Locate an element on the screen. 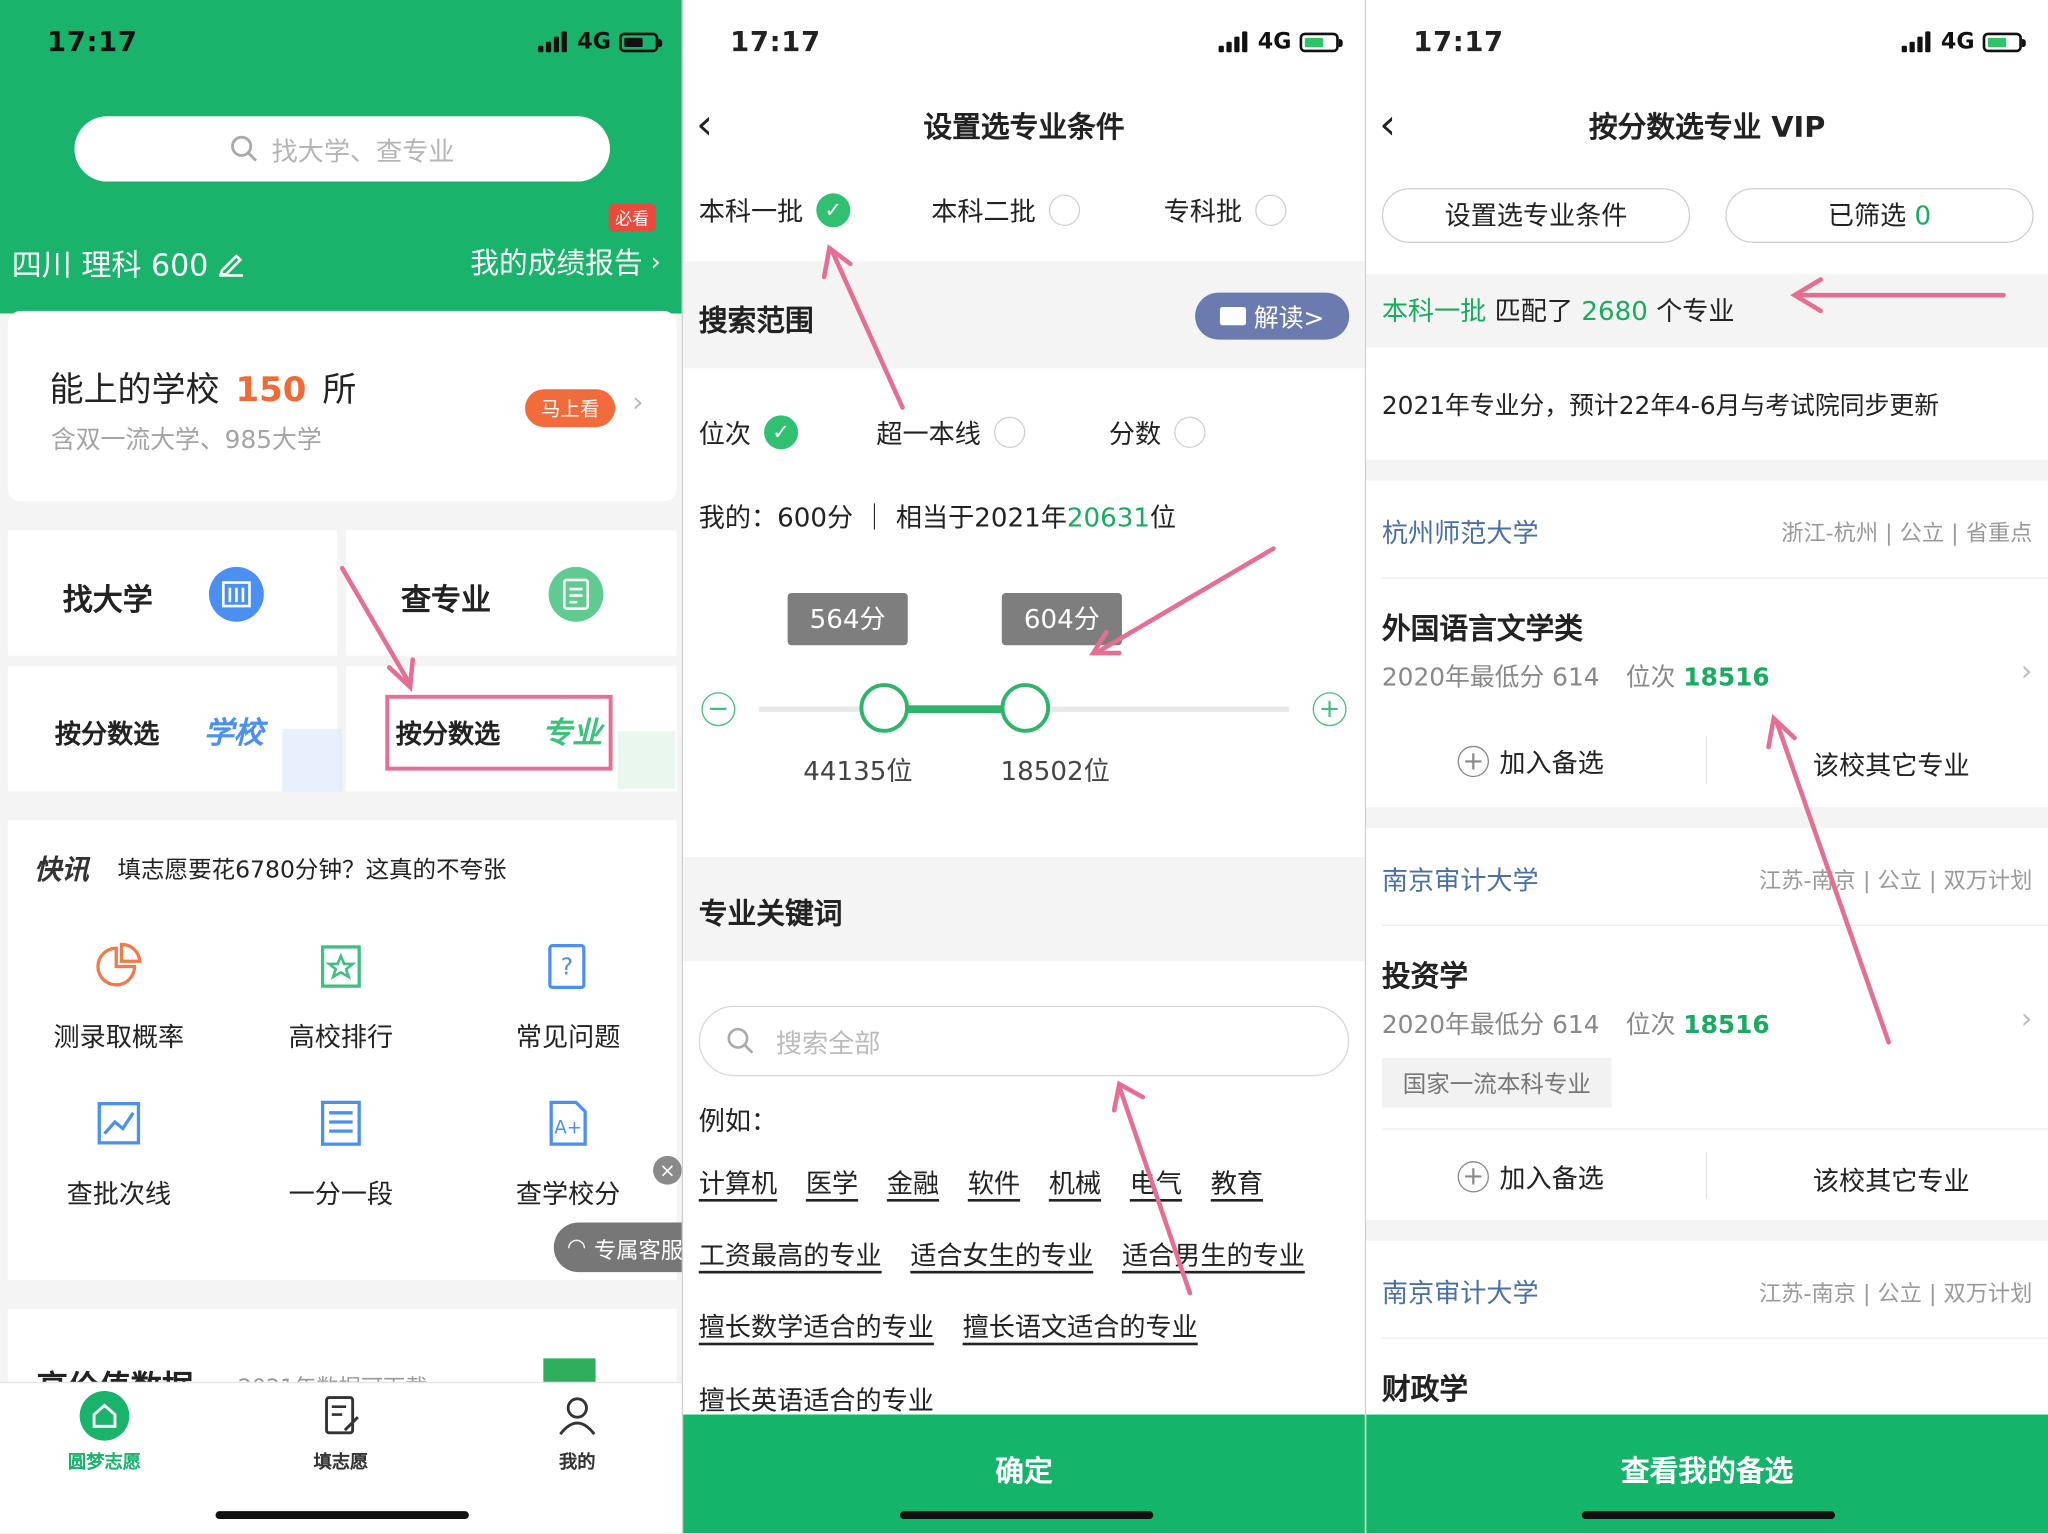  report-link: 我的成绩报告 › is located at coordinates (565, 261).